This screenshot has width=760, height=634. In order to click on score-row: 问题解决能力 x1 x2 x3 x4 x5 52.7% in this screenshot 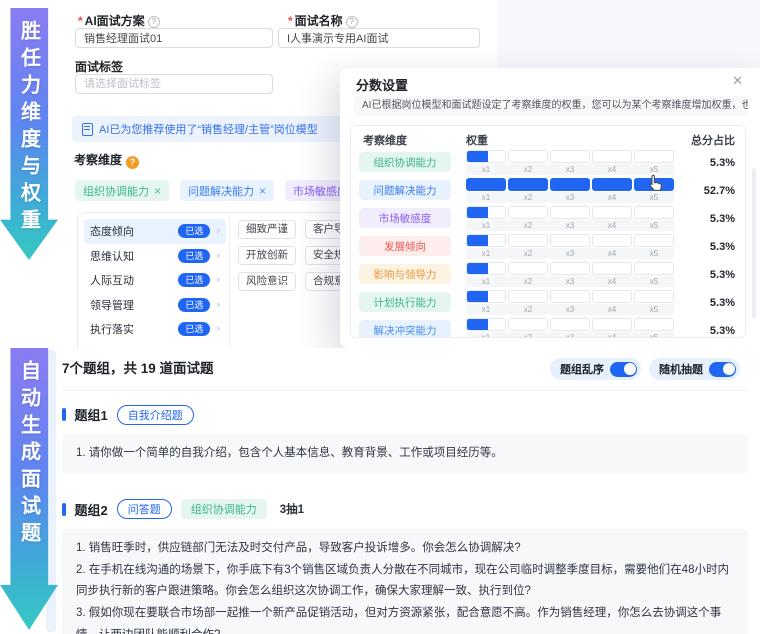, I will do `click(548, 192)`.